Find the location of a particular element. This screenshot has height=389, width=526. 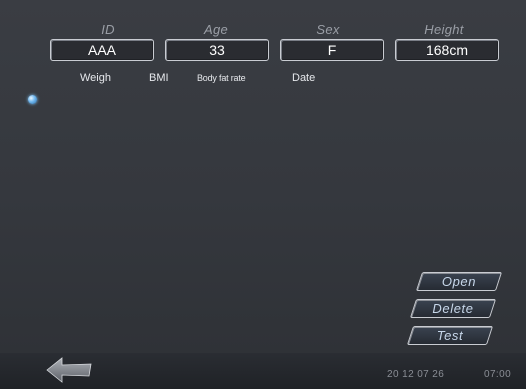

age-header: Age is located at coordinates (216, 29).